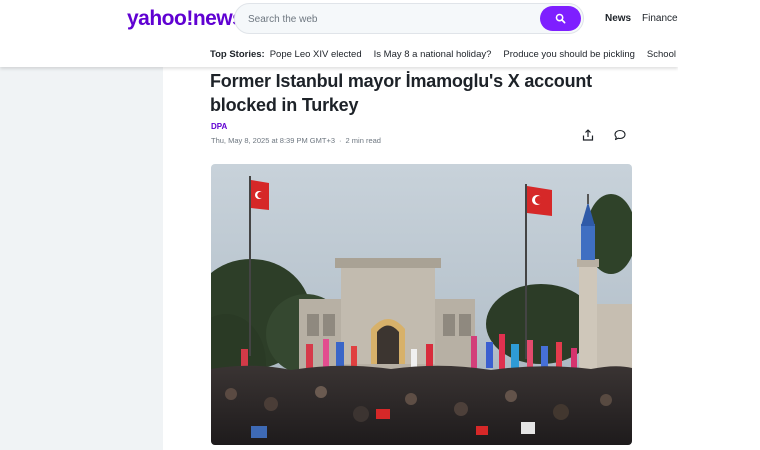  I want to click on comments-button, so click(620, 135).